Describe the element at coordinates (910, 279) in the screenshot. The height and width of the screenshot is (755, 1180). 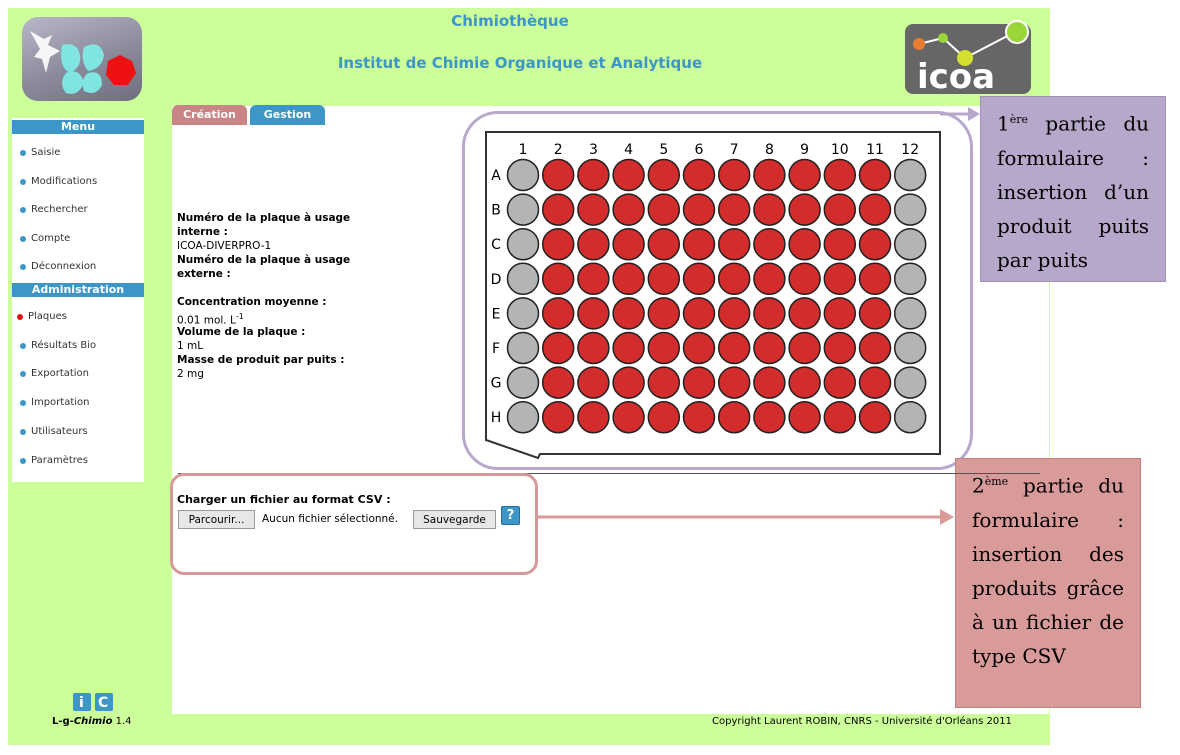
I see `well-D12` at that location.